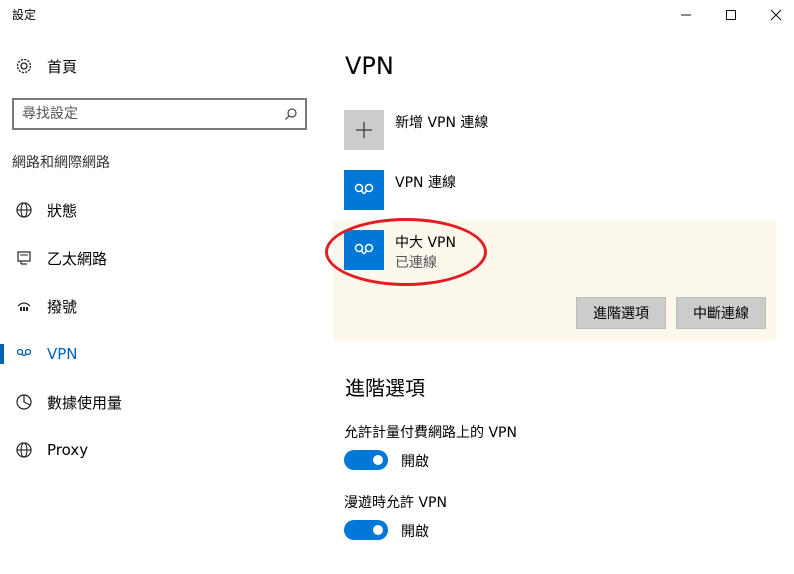 The image size is (794, 574). What do you see at coordinates (85, 402) in the screenshot?
I see `sidebar-item-label: 數據使用量` at bounding box center [85, 402].